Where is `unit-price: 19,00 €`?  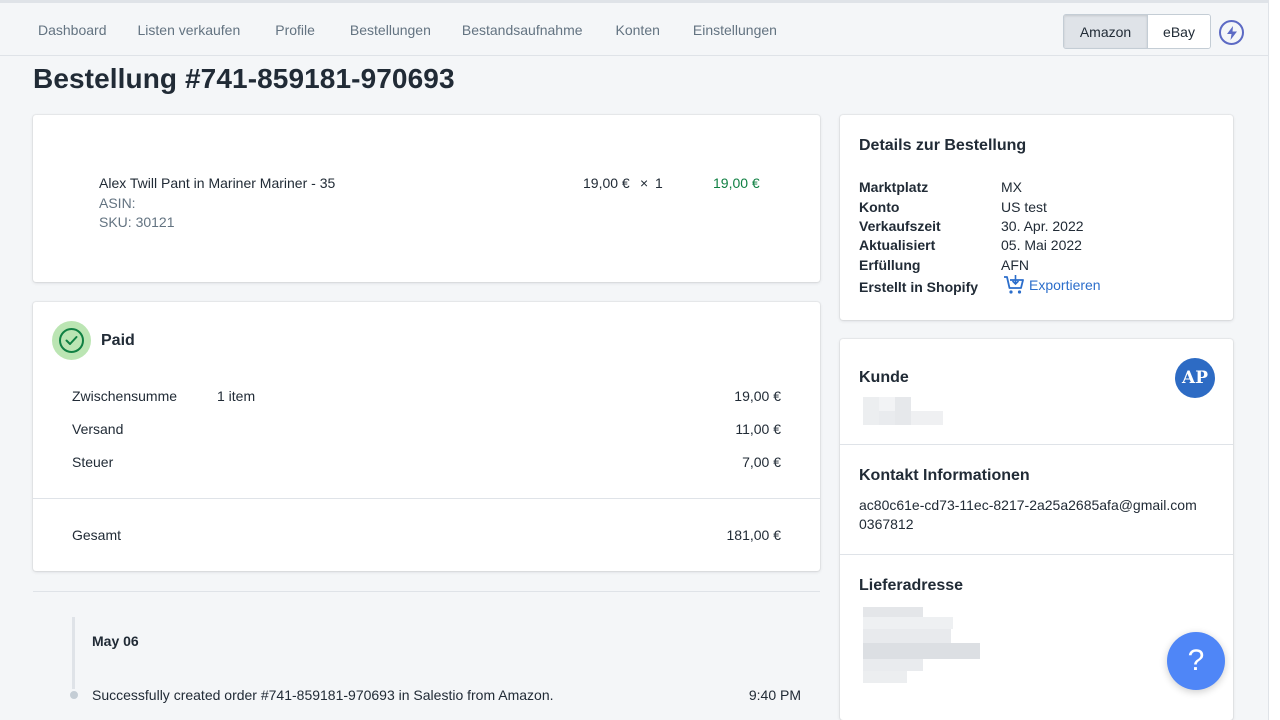
unit-price: 19,00 € is located at coordinates (606, 183).